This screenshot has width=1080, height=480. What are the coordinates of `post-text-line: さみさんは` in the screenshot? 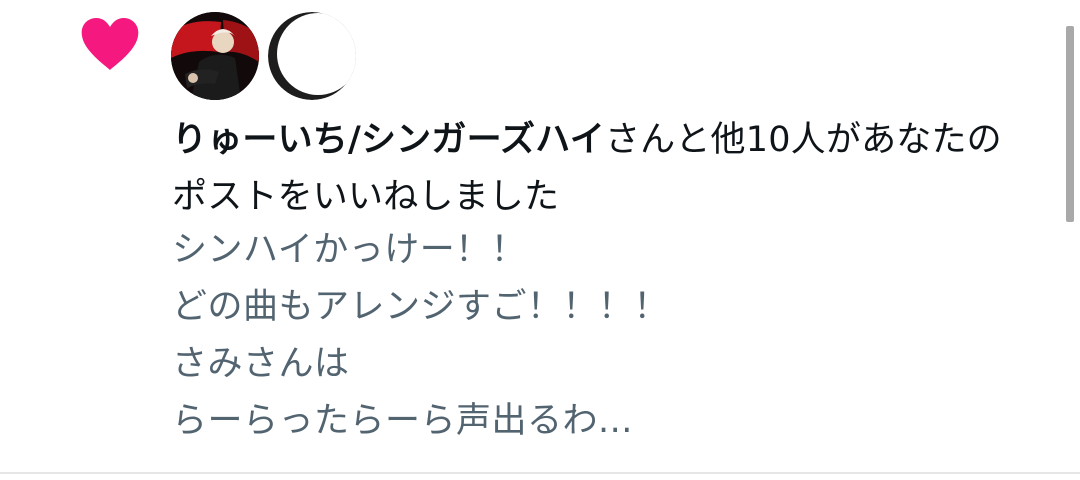 It's located at (261, 364).